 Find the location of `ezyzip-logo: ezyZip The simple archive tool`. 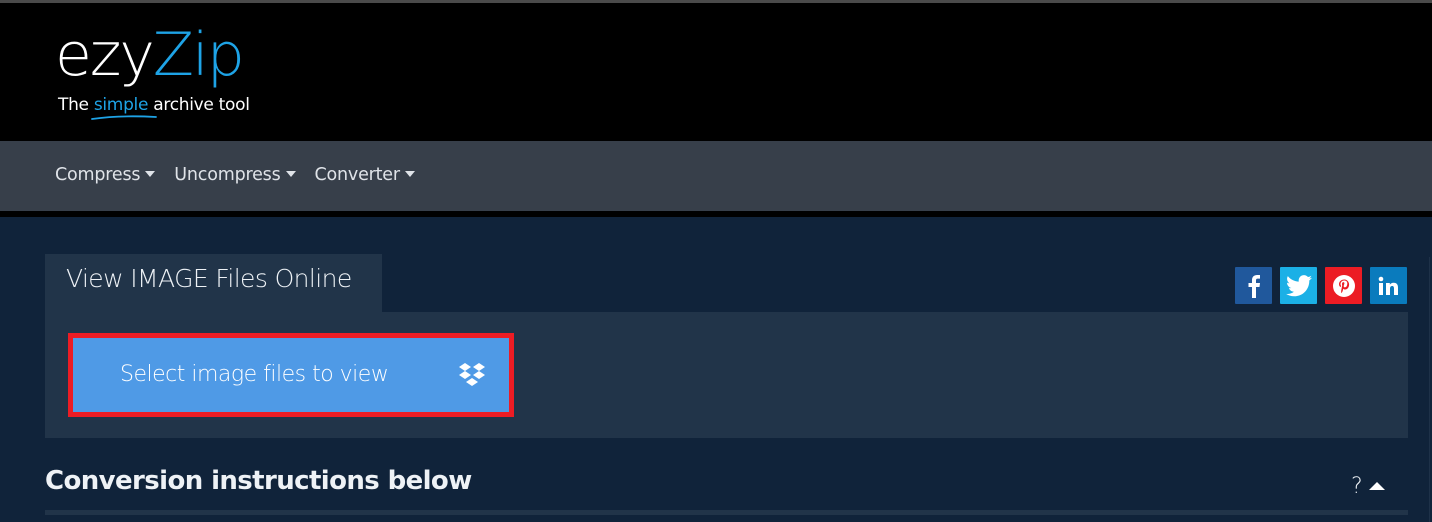

ezyzip-logo: ezyZip The simple archive tool is located at coordinates (152, 72).